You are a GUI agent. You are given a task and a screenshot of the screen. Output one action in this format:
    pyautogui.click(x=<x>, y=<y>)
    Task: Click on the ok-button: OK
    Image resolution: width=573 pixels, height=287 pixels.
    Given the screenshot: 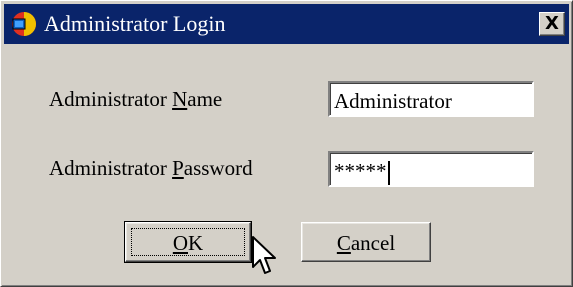 What is the action you would take?
    pyautogui.click(x=188, y=242)
    